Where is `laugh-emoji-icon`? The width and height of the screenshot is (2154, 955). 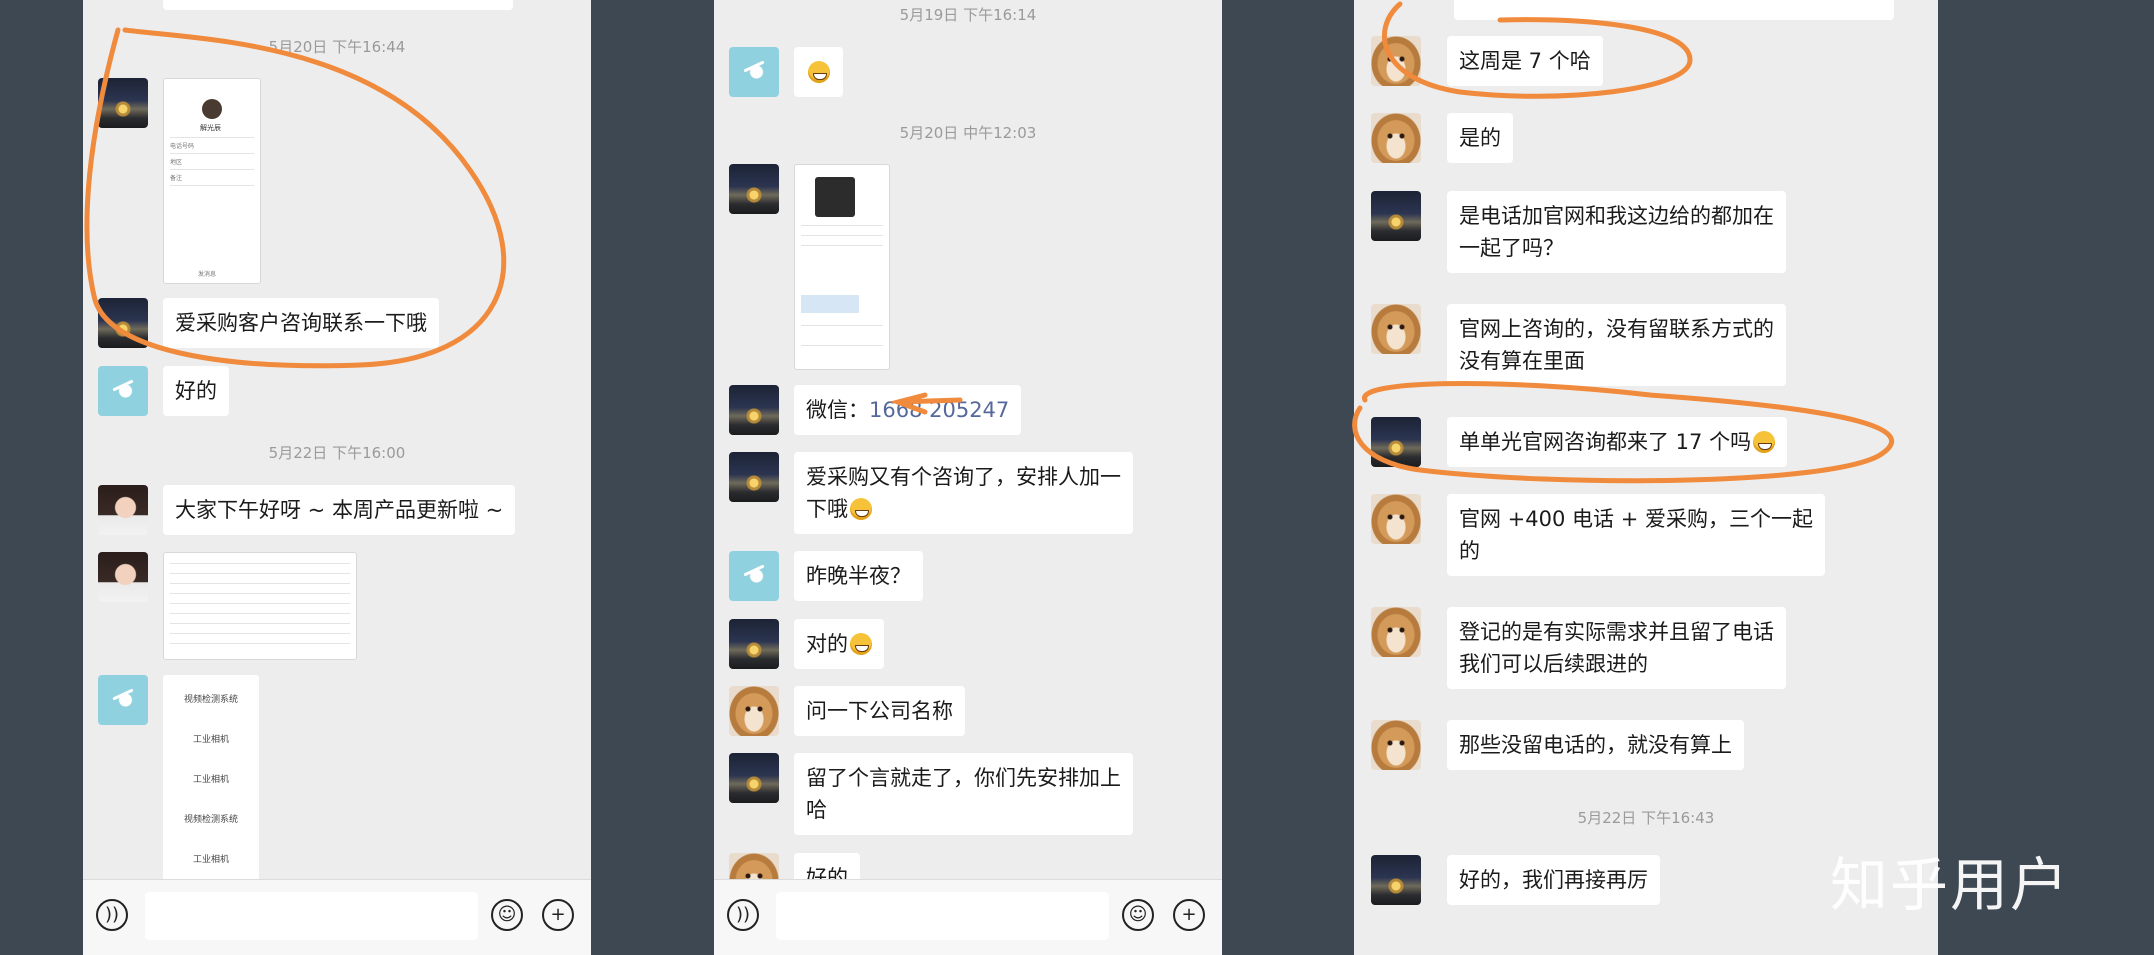 laugh-emoji-icon is located at coordinates (861, 644).